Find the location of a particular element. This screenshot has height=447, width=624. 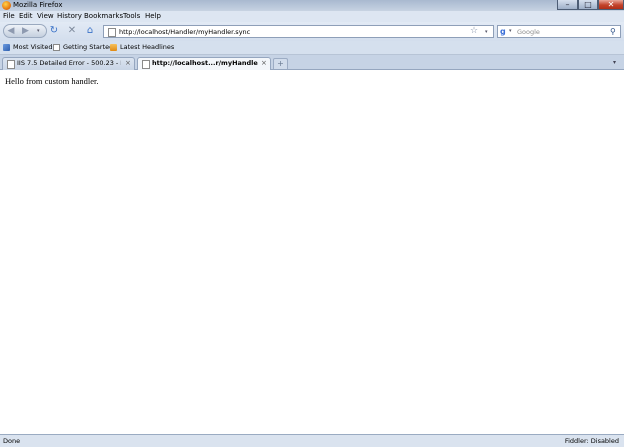

rss-feed-icon is located at coordinates (113, 47).